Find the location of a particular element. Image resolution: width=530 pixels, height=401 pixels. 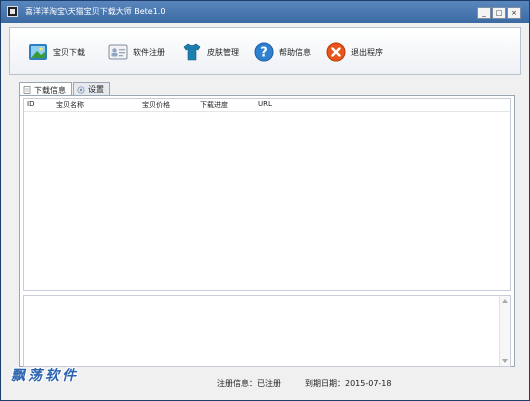

app-icon is located at coordinates (12, 11).